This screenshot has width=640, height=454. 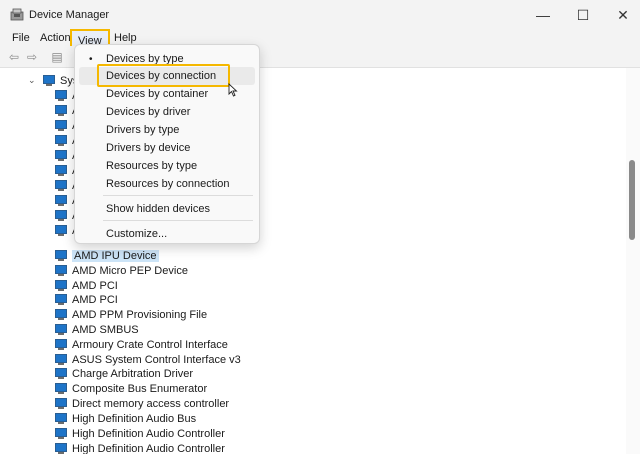 I want to click on tree-item-label: AMD Micro PEP Device, so click(x=130, y=270).